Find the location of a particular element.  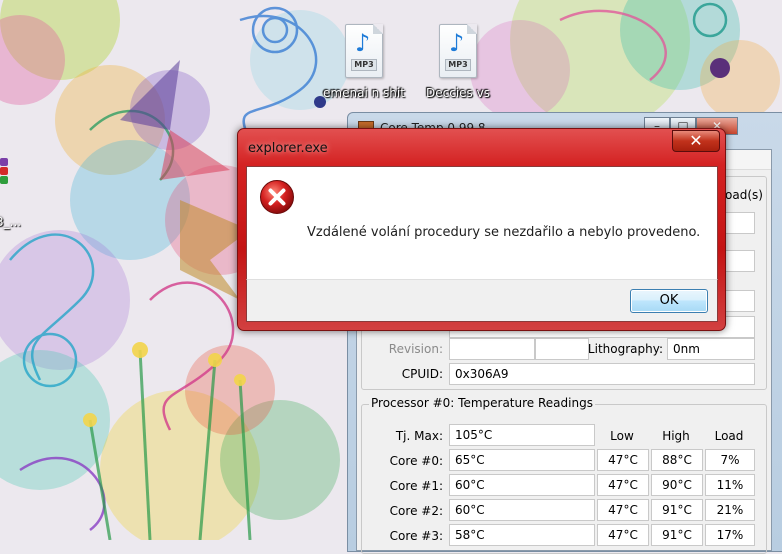

core-temp: 58°C is located at coordinates (522, 535).